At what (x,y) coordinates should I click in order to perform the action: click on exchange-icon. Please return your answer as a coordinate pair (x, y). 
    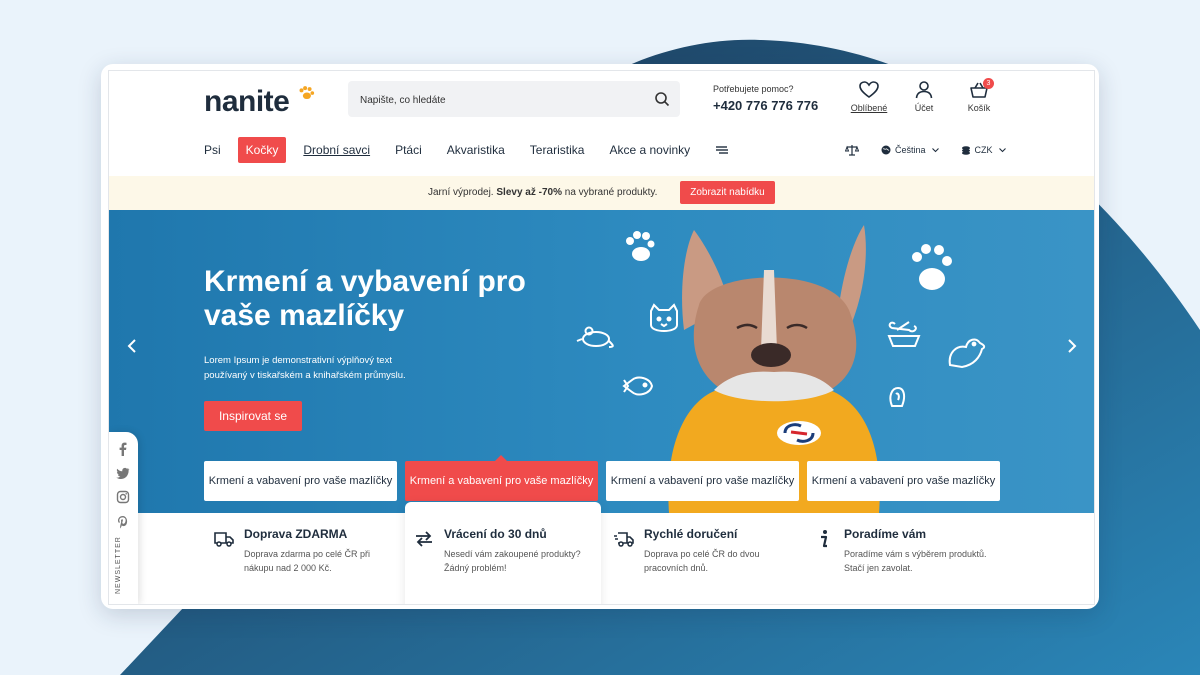
    Looking at the image, I should click on (424, 539).